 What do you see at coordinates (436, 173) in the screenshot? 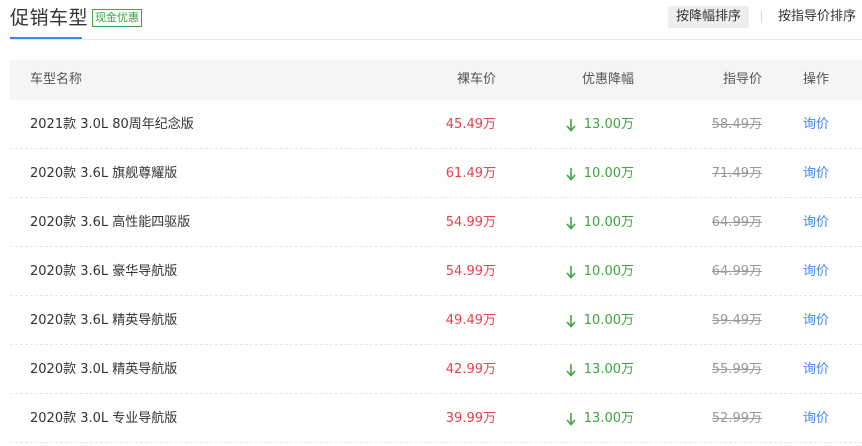
I see `table-row: 2020款 3.6L 旗舰尊耀版 61.49万 10.00万 71.49万 询价` at bounding box center [436, 173].